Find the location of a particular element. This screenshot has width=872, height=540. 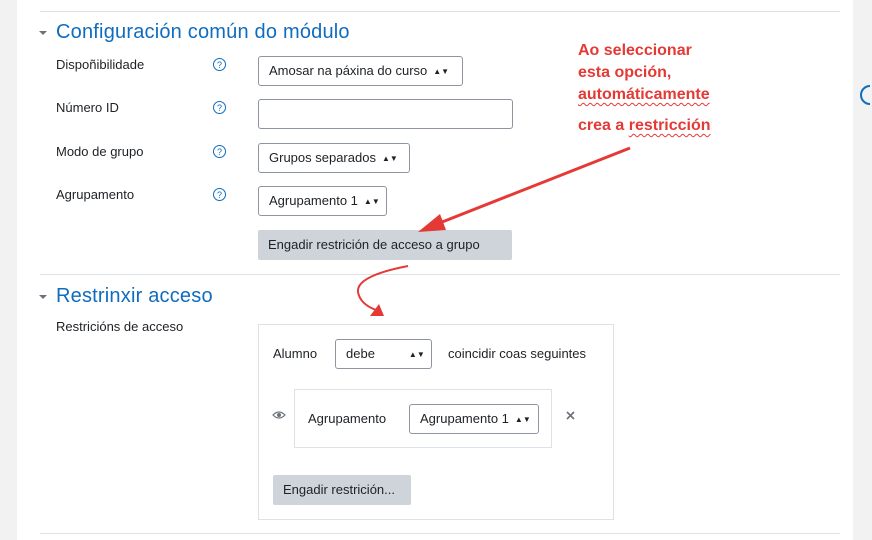

annotation-arrows is located at coordinates (493, 231).